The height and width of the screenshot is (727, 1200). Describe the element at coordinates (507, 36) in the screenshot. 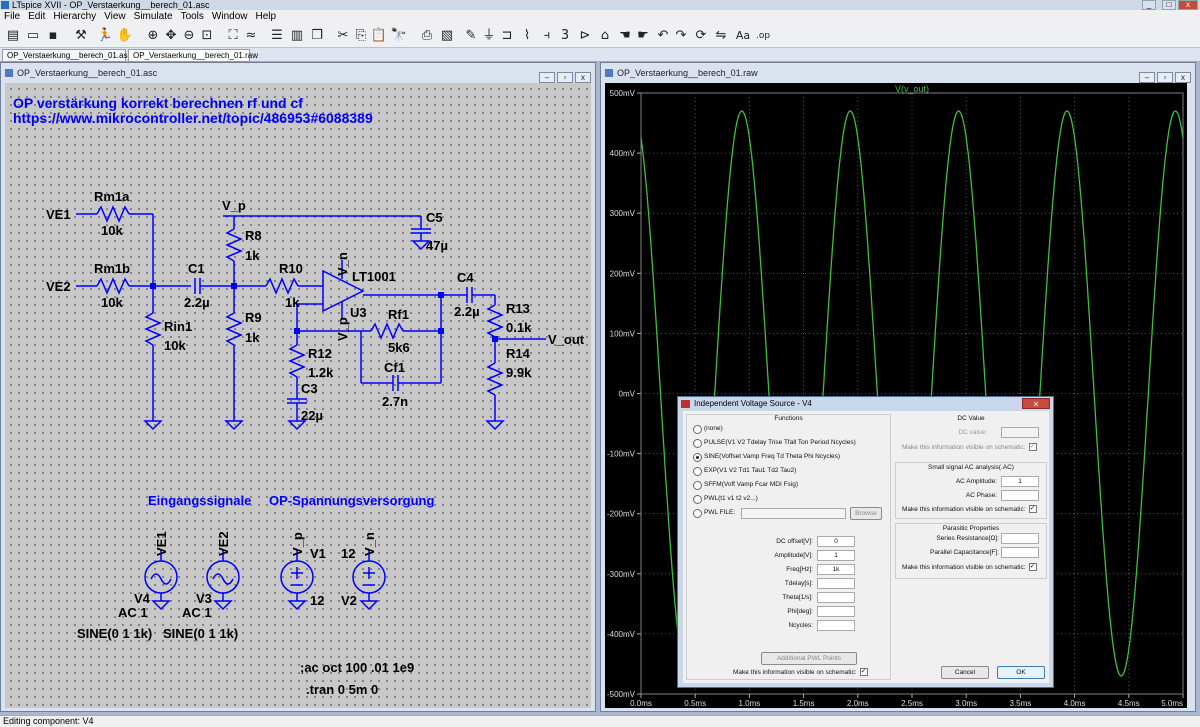

I see `label-net-icon: ⊐` at that location.